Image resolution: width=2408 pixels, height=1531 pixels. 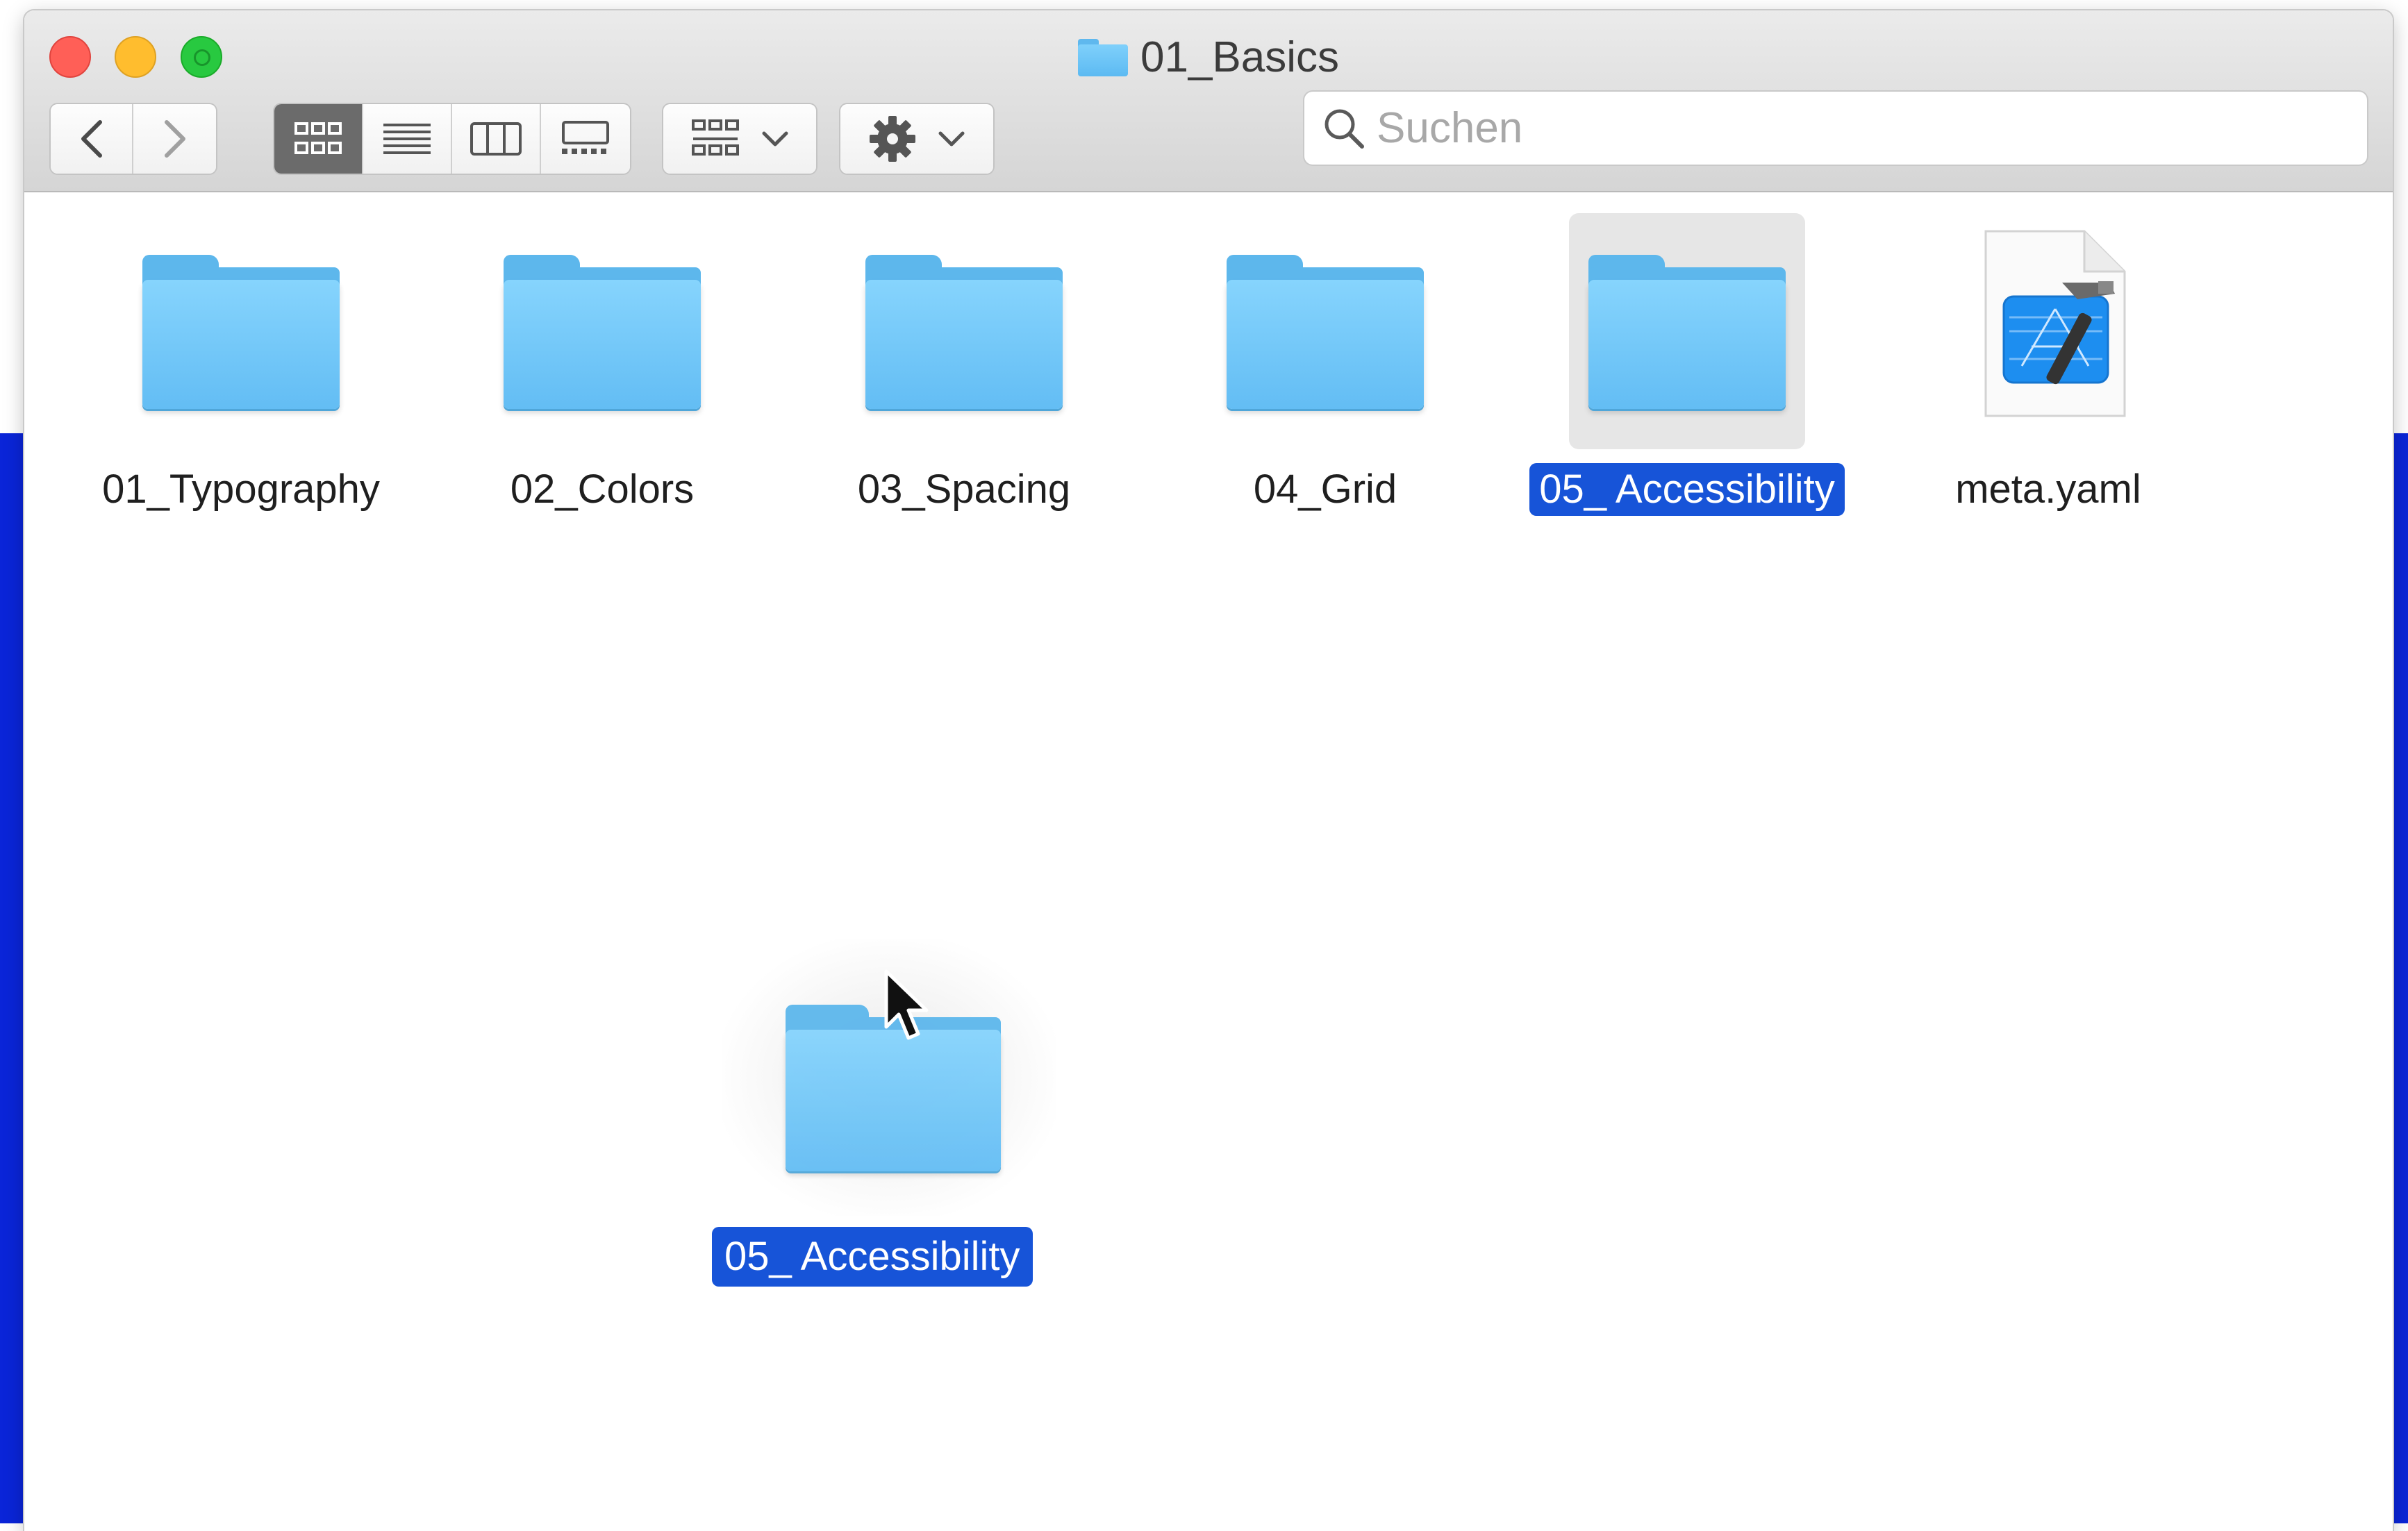 What do you see at coordinates (1687, 489) in the screenshot?
I see `item-label: 05_ Accessibility` at bounding box center [1687, 489].